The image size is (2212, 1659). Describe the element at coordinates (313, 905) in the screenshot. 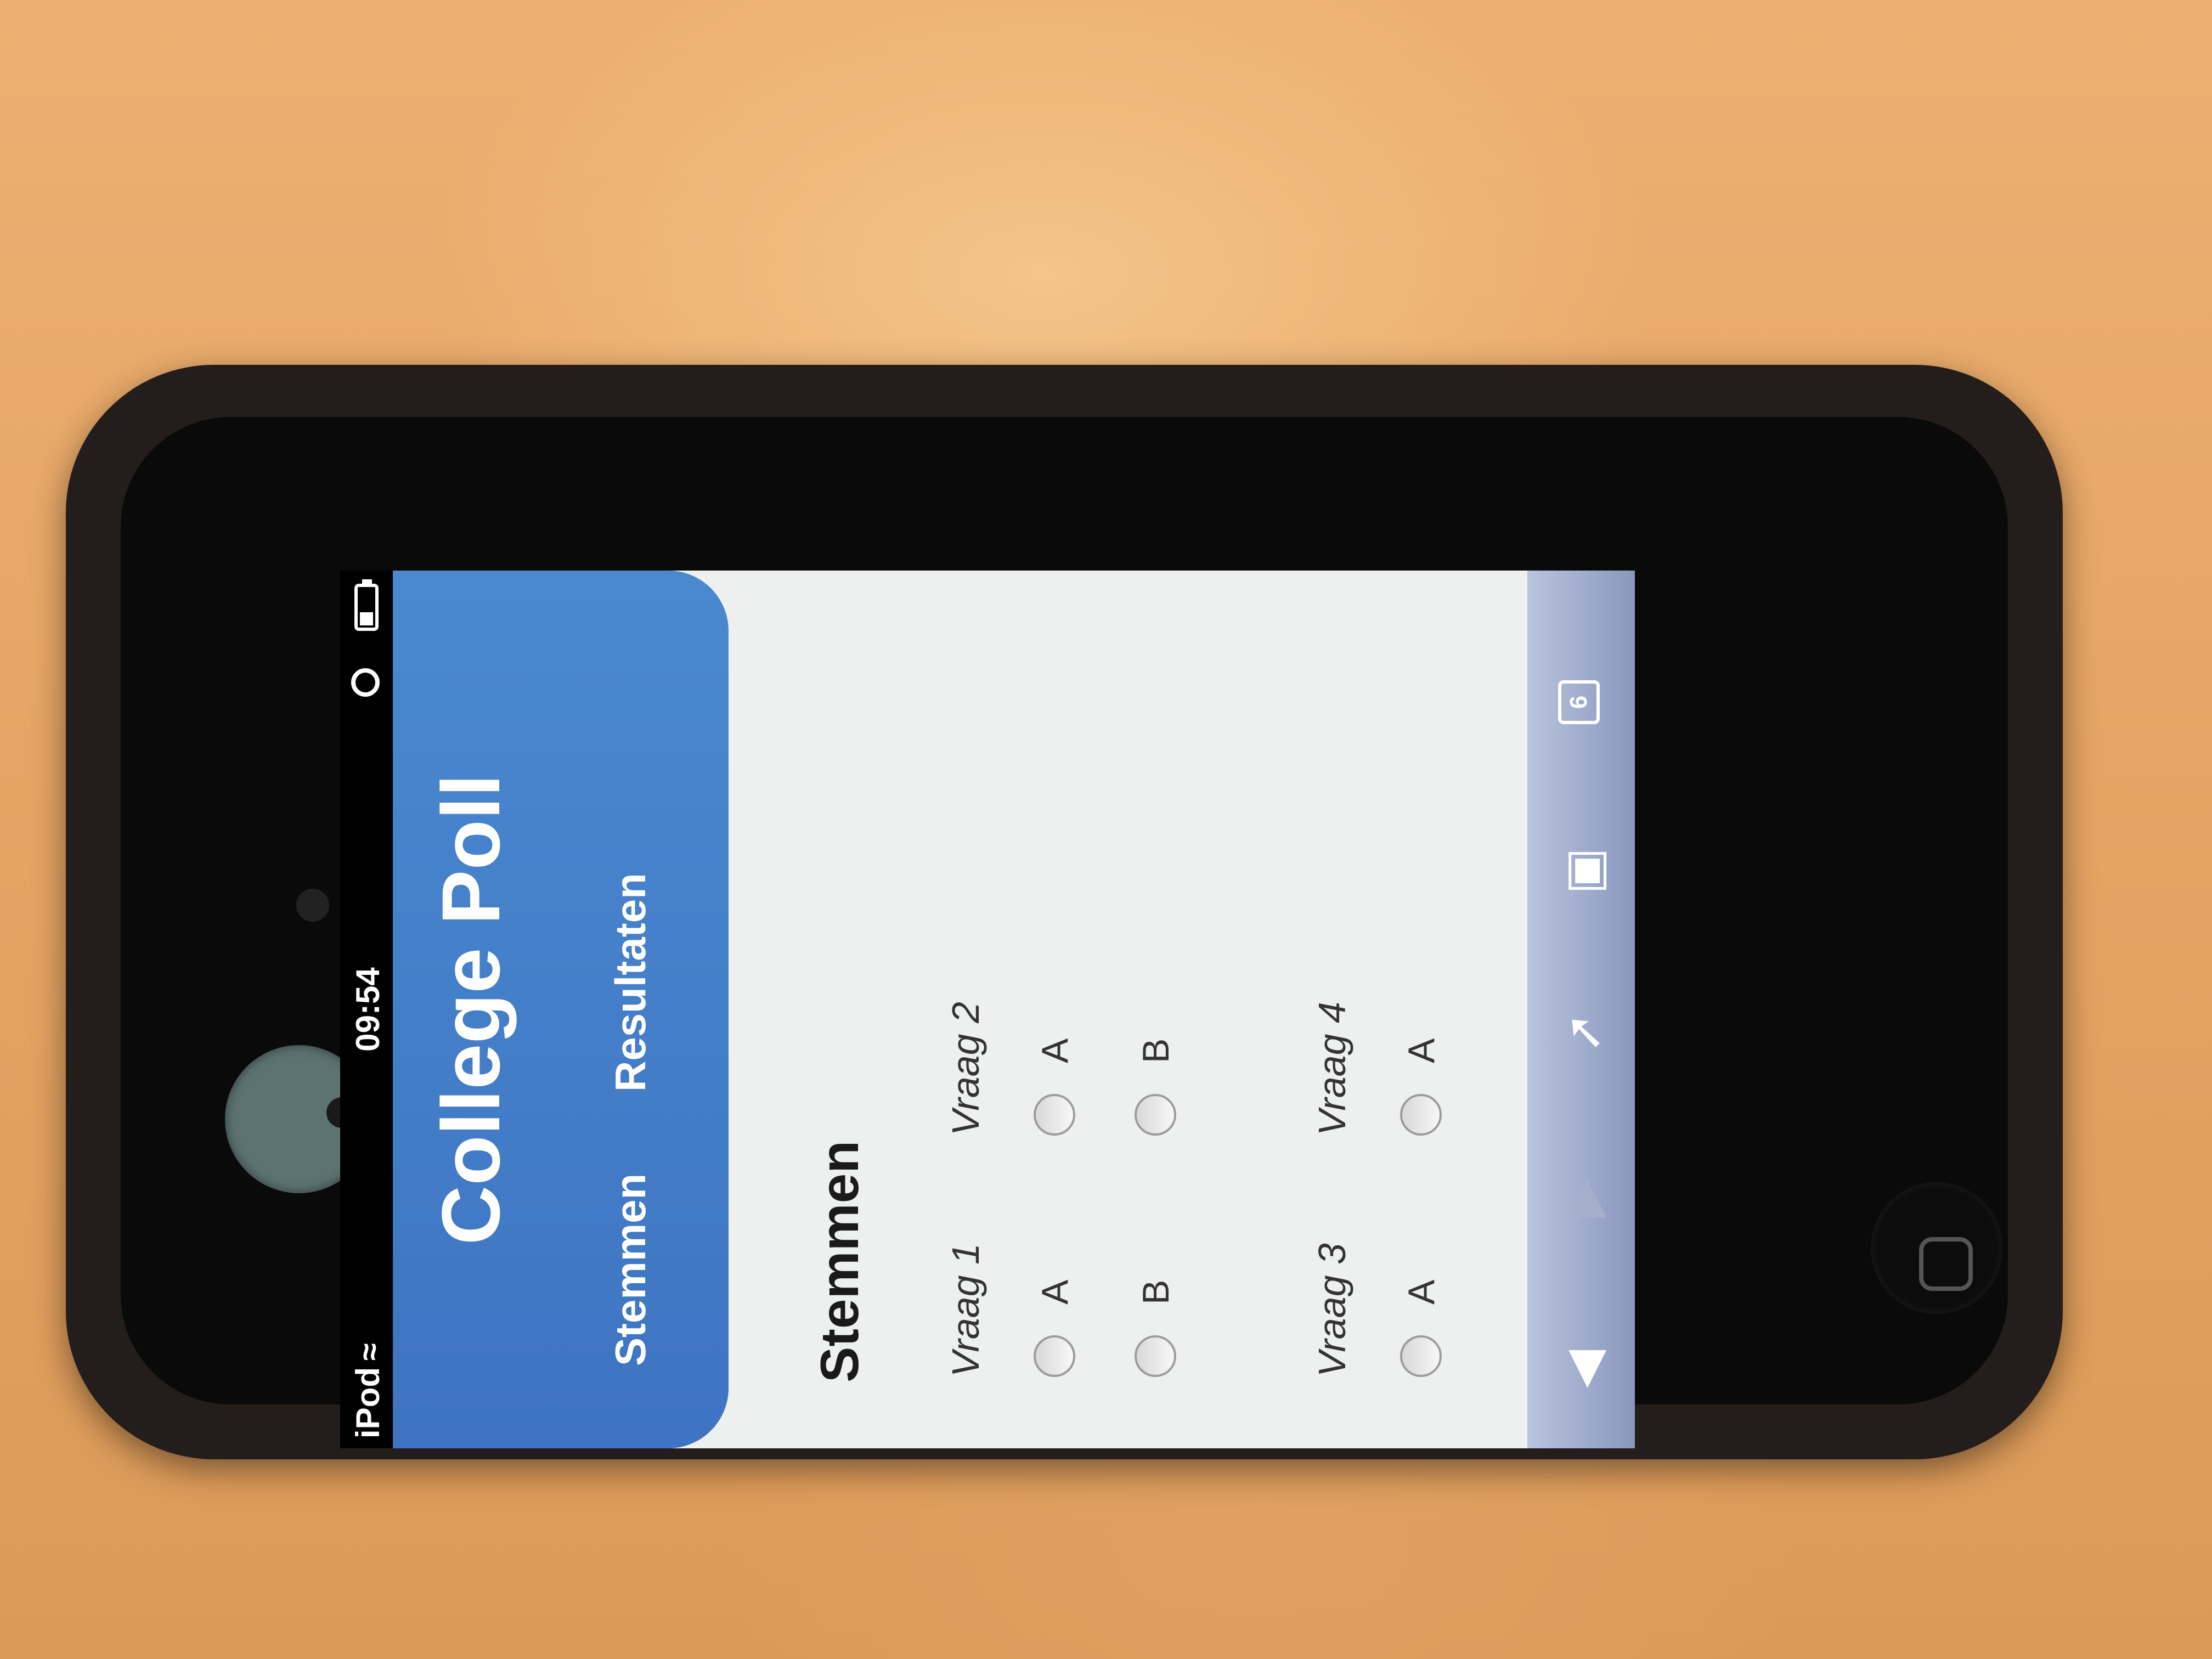

I see `proximity-sensor` at that location.